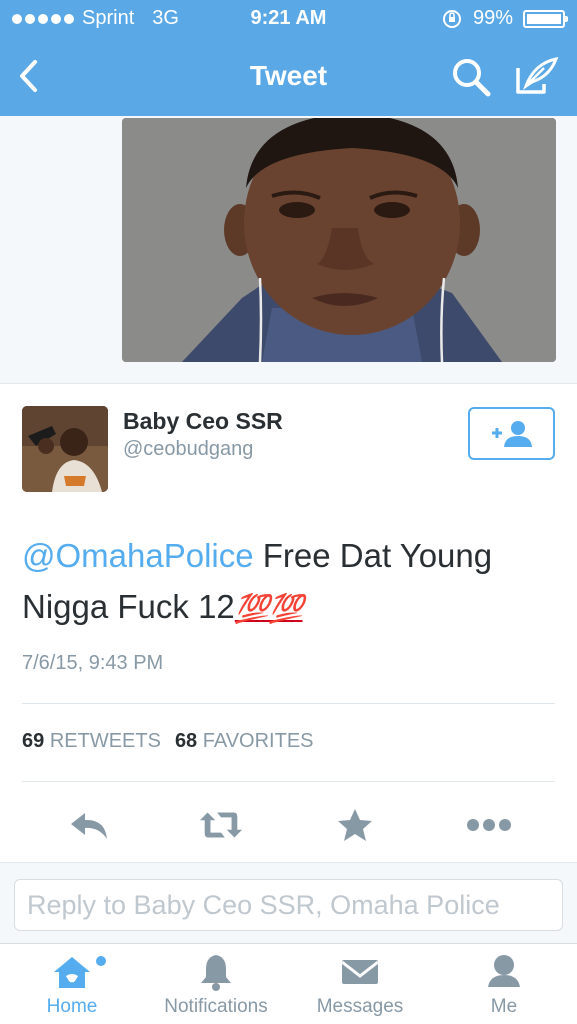 The width and height of the screenshot is (577, 1024). What do you see at coordinates (72, 1006) in the screenshot?
I see `tab-label: Home` at bounding box center [72, 1006].